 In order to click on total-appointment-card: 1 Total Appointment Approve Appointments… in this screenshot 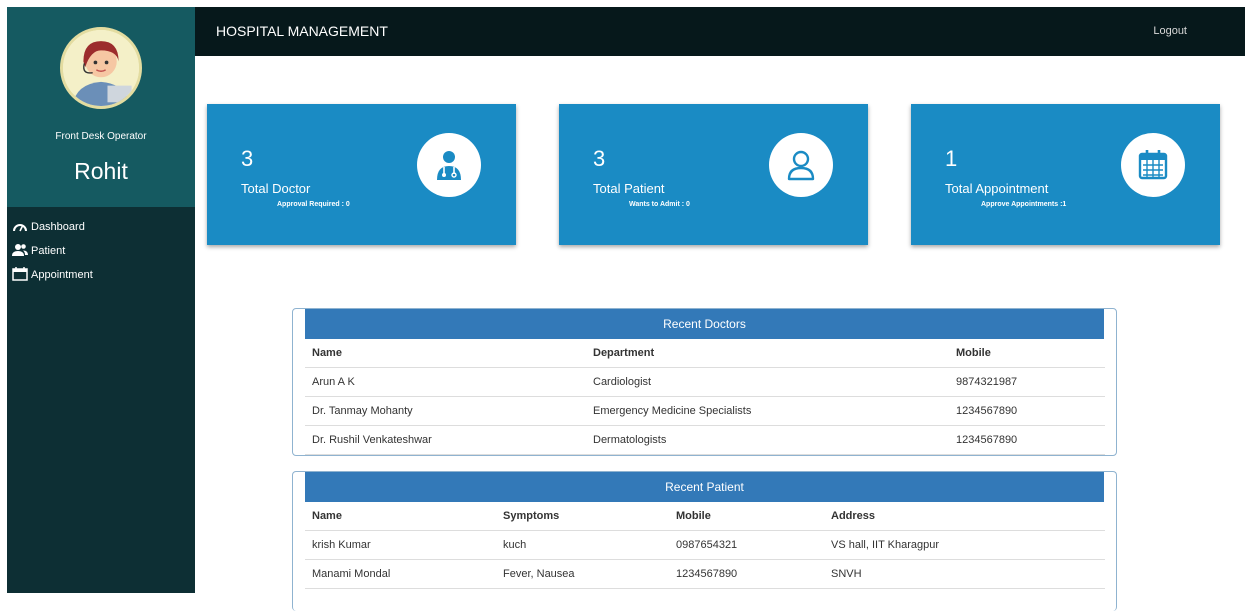, I will do `click(1065, 174)`.